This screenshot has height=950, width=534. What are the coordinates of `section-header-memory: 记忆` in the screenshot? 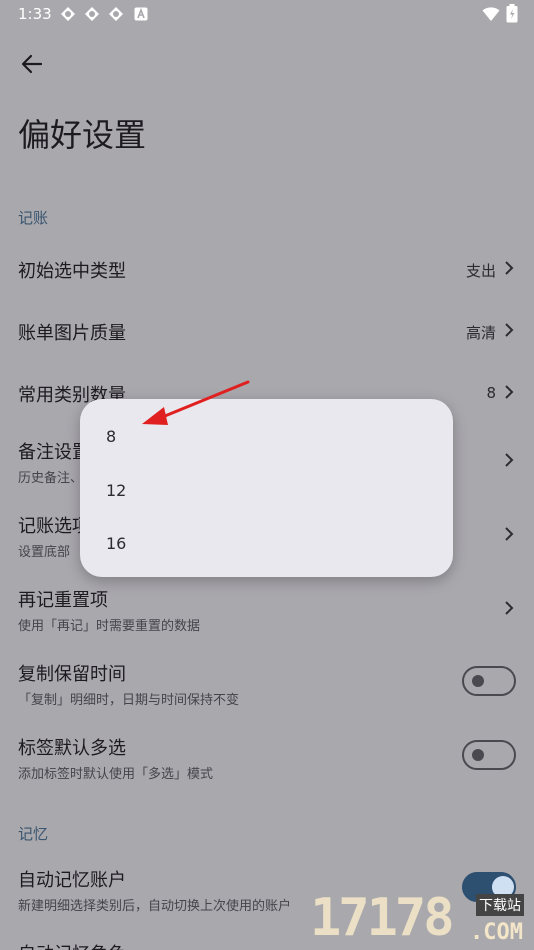 It's located at (33, 834).